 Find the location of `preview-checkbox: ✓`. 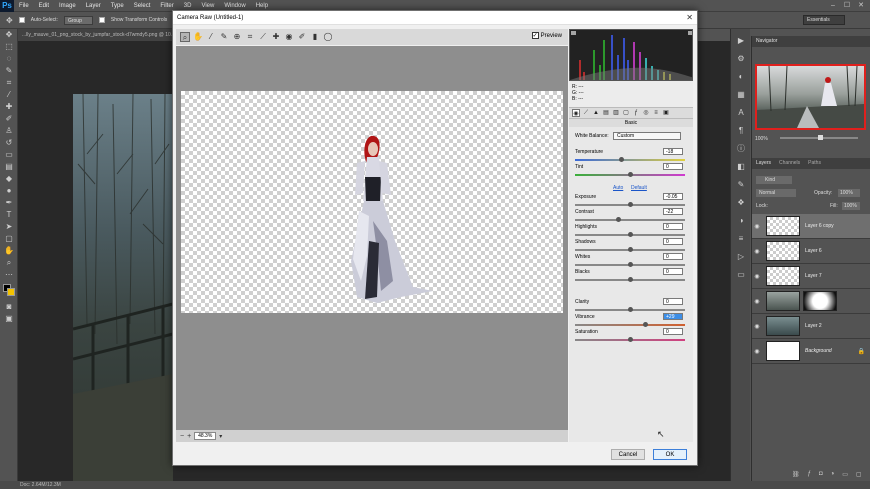

preview-checkbox: ✓ is located at coordinates (535, 35).